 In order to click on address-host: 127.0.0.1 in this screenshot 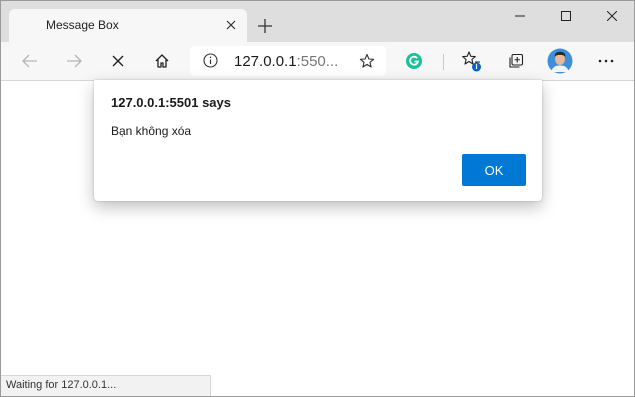, I will do `click(265, 61)`.